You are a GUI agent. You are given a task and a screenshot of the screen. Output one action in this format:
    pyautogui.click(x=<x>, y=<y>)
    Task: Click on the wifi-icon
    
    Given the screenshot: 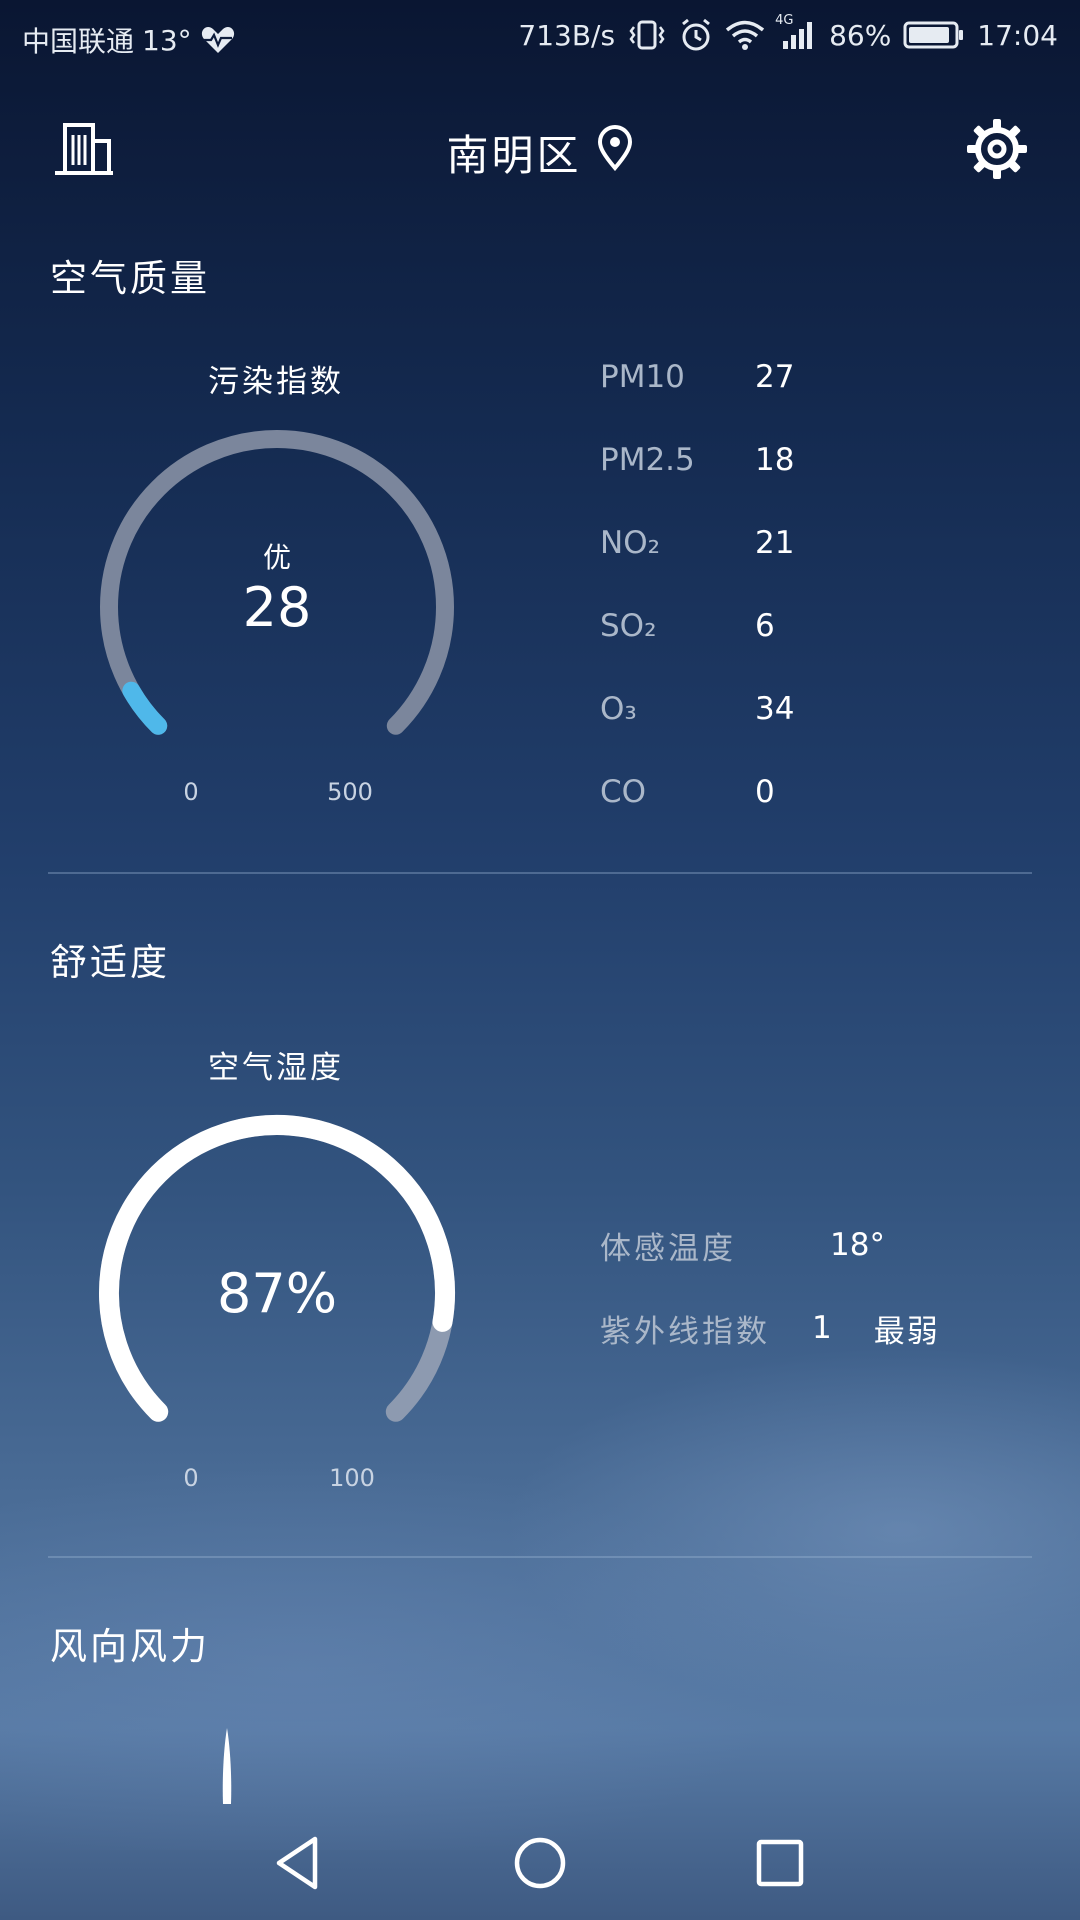 What is the action you would take?
    pyautogui.click(x=745, y=35)
    